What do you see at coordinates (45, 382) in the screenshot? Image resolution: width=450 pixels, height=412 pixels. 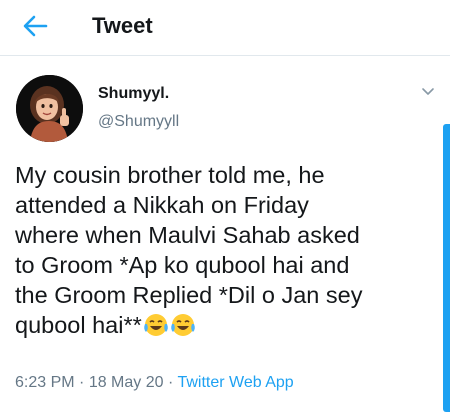 I see `tweet-time: 6:23 PM` at bounding box center [45, 382].